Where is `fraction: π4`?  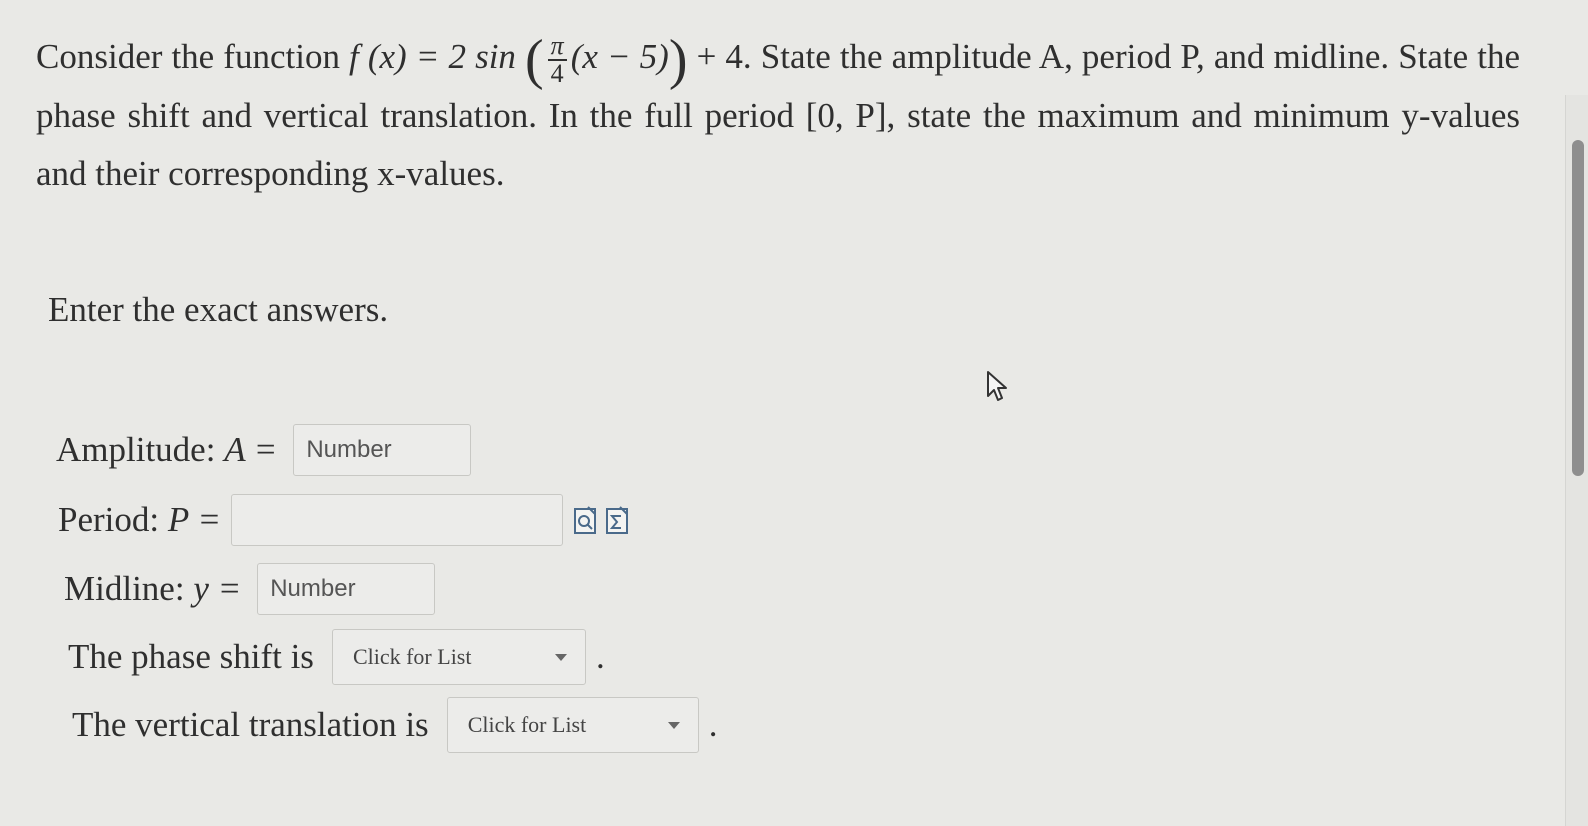
fraction: π4 is located at coordinates (557, 60).